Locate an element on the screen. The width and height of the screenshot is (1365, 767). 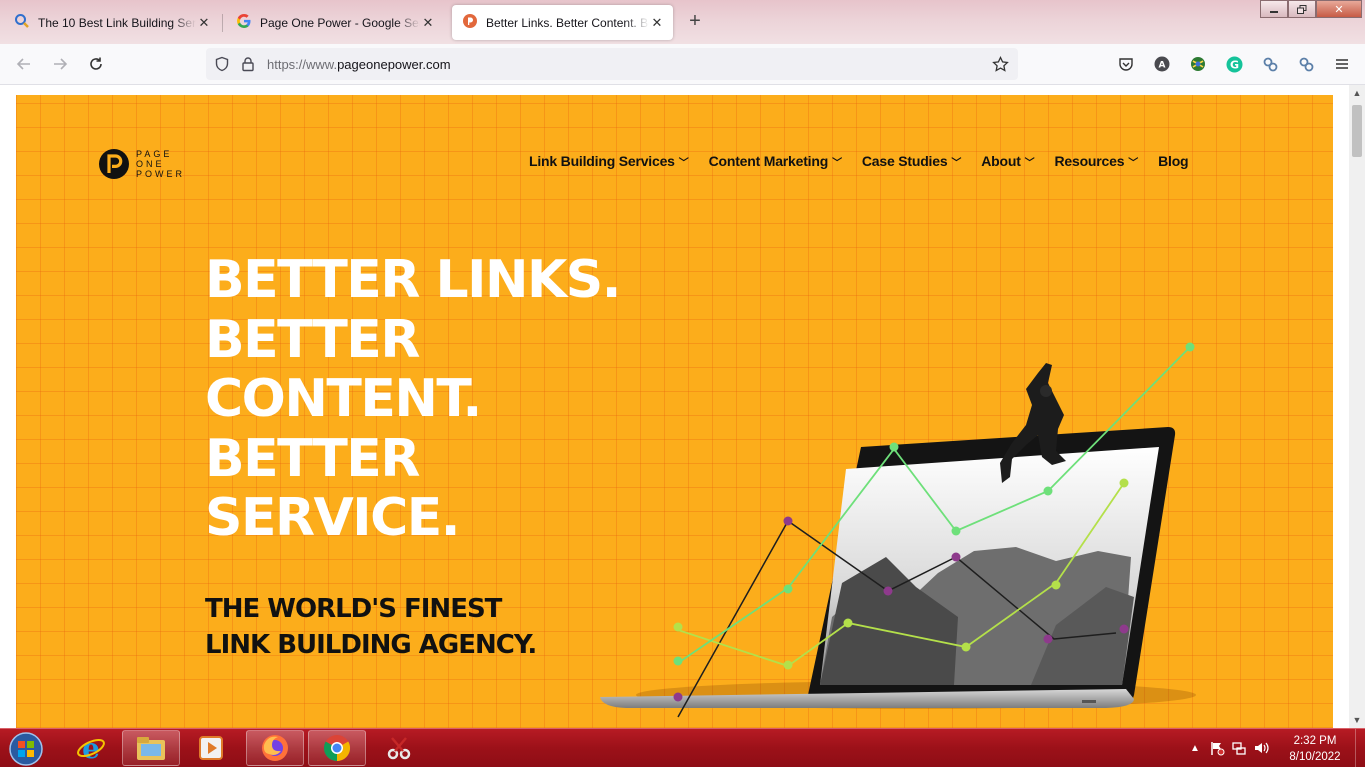
logo-line: POWER is located at coordinates (161, 174).